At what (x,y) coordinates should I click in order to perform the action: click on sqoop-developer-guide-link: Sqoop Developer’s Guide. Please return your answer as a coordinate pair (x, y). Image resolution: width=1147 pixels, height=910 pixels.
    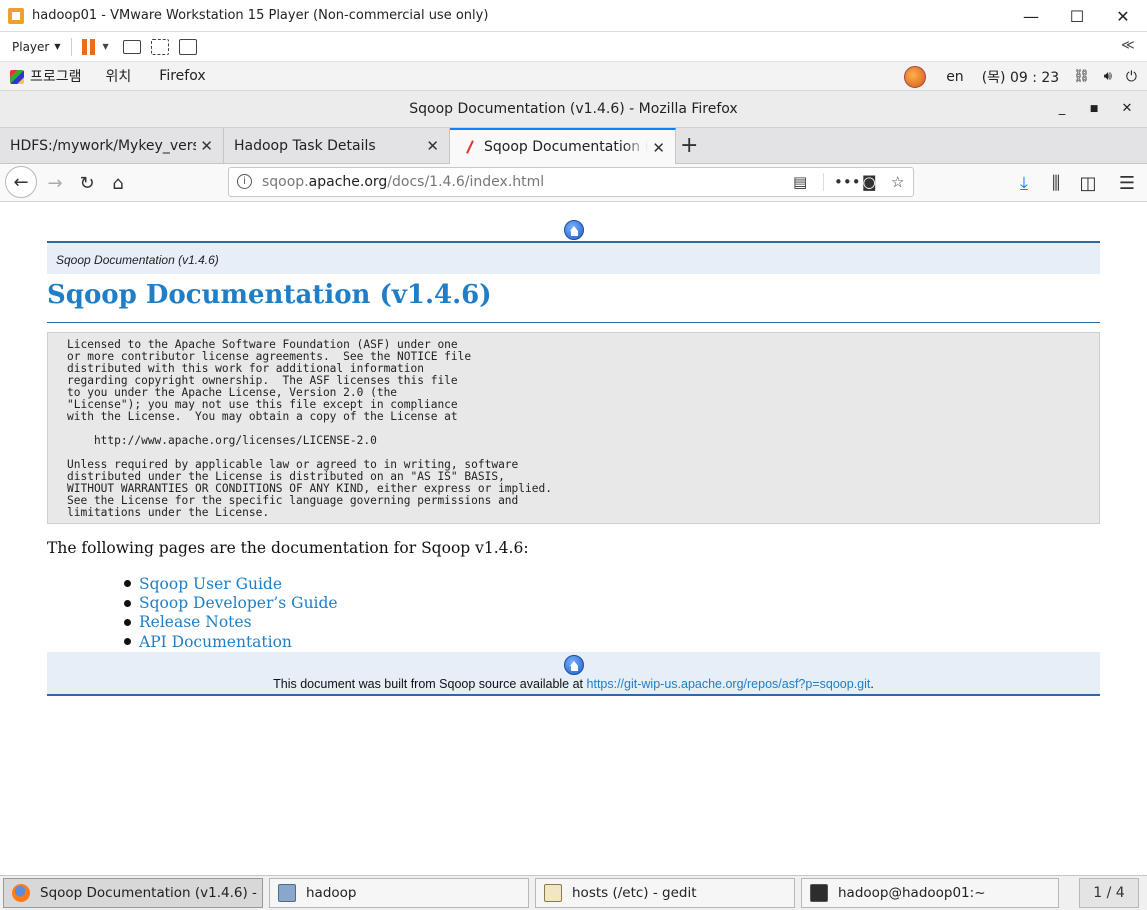
    Looking at the image, I should click on (238, 603).